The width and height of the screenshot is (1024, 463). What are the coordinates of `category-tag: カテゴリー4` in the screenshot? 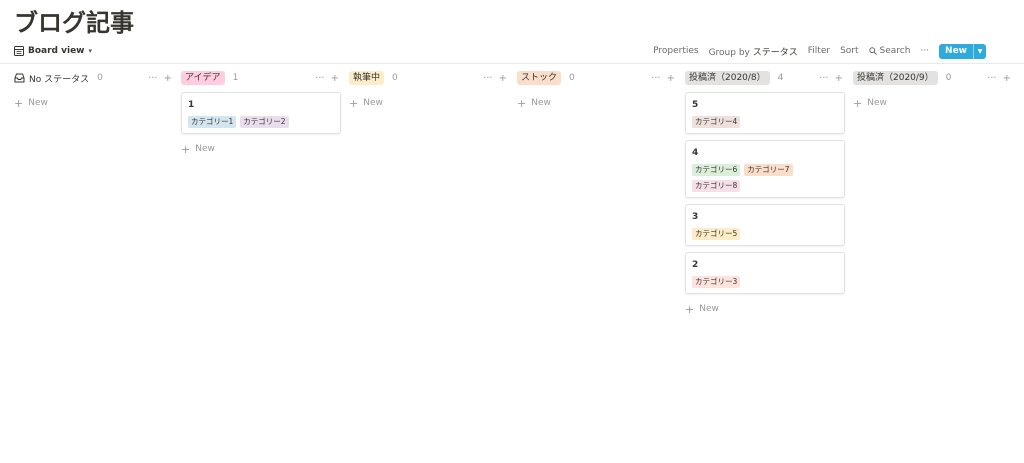 It's located at (716, 122).